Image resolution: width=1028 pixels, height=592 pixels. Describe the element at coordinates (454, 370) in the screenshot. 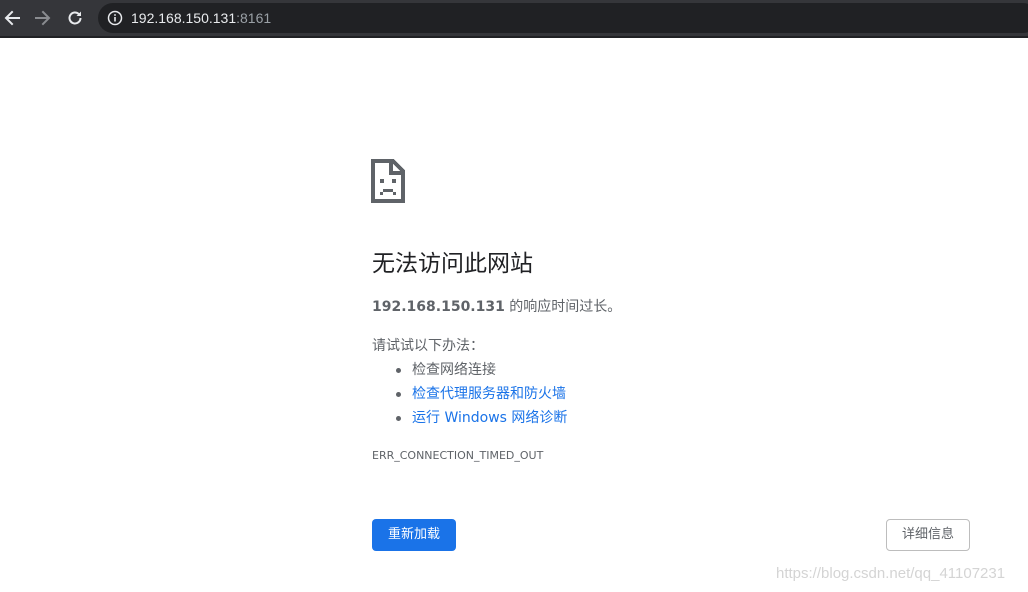

I see `suggestion-label: 检查网络连接` at that location.